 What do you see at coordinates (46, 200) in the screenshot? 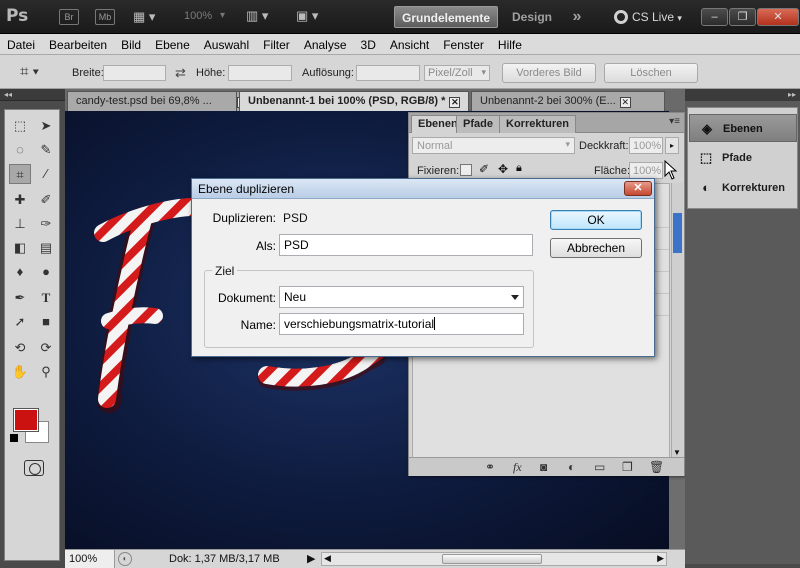
I see `brush-tool-icon: ✐` at bounding box center [46, 200].